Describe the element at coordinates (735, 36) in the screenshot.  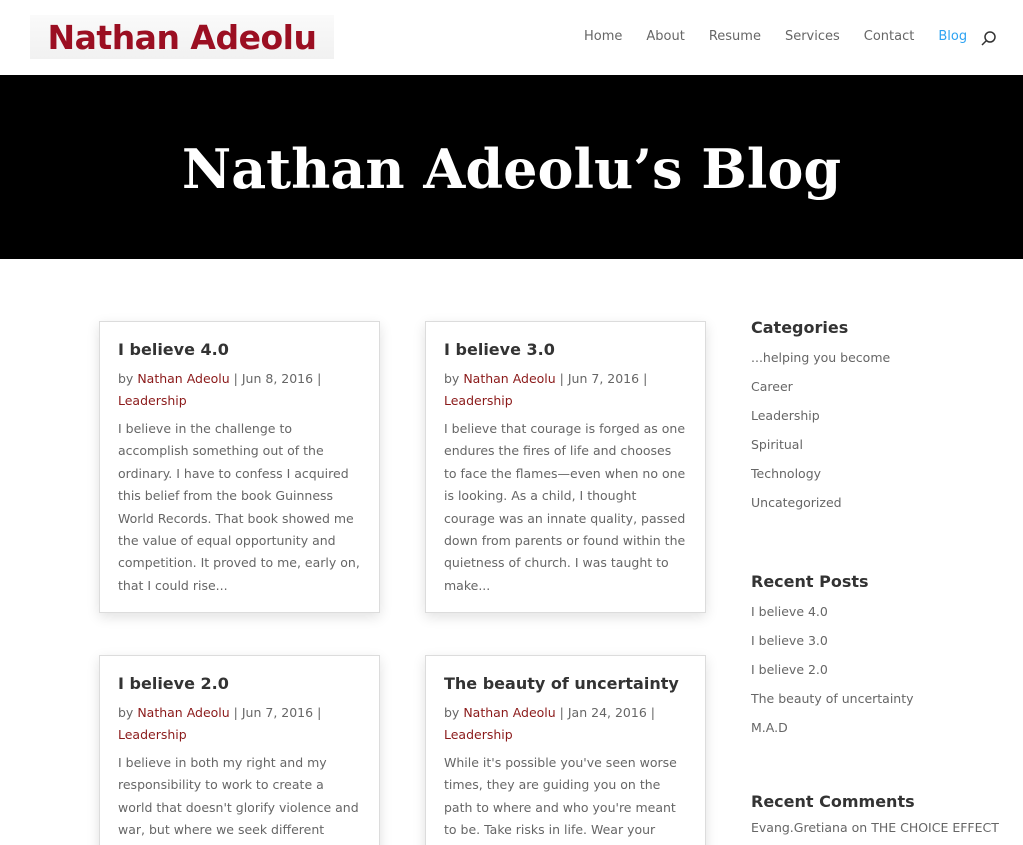
I see `nav-resume: Resume` at that location.